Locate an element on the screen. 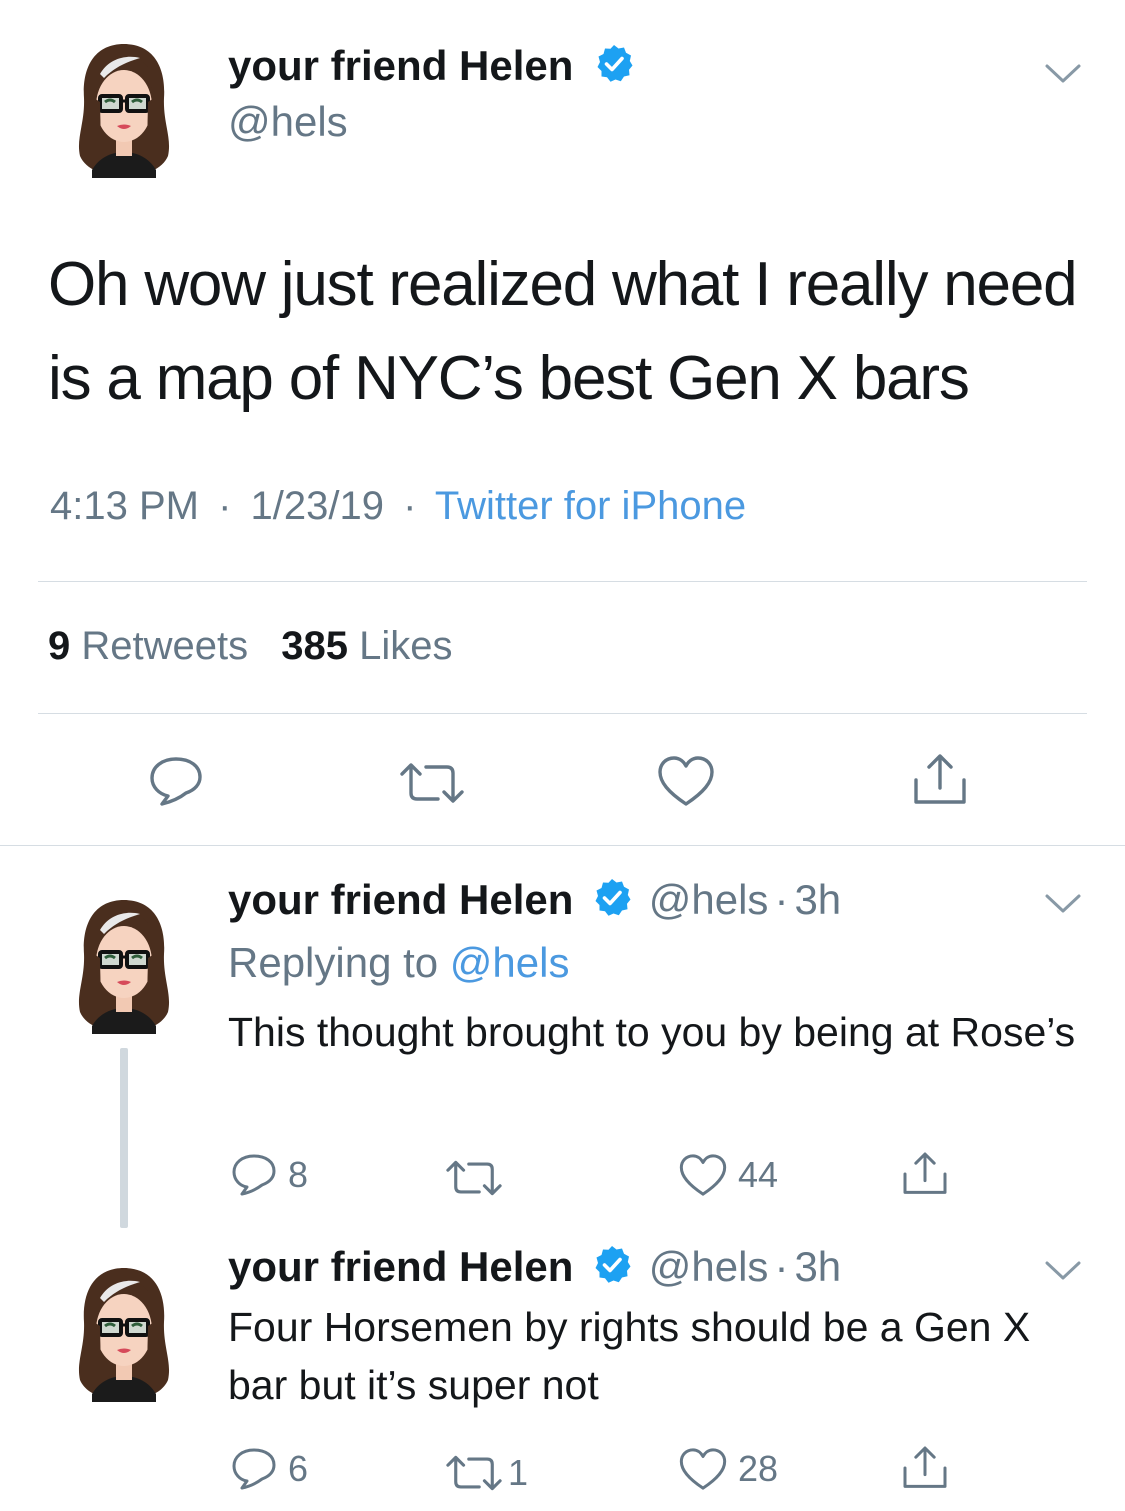  likes-label: Likes is located at coordinates (406, 646).